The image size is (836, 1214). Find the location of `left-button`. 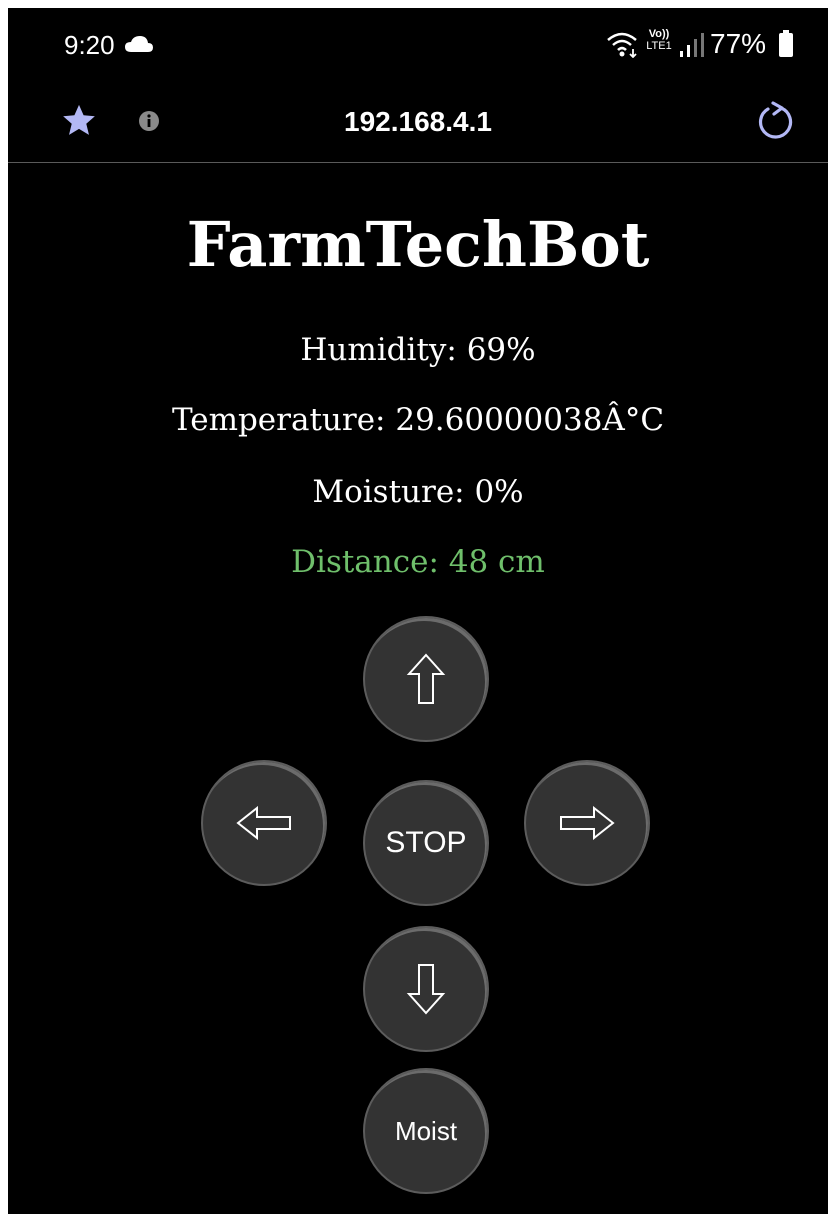

left-button is located at coordinates (264, 823).